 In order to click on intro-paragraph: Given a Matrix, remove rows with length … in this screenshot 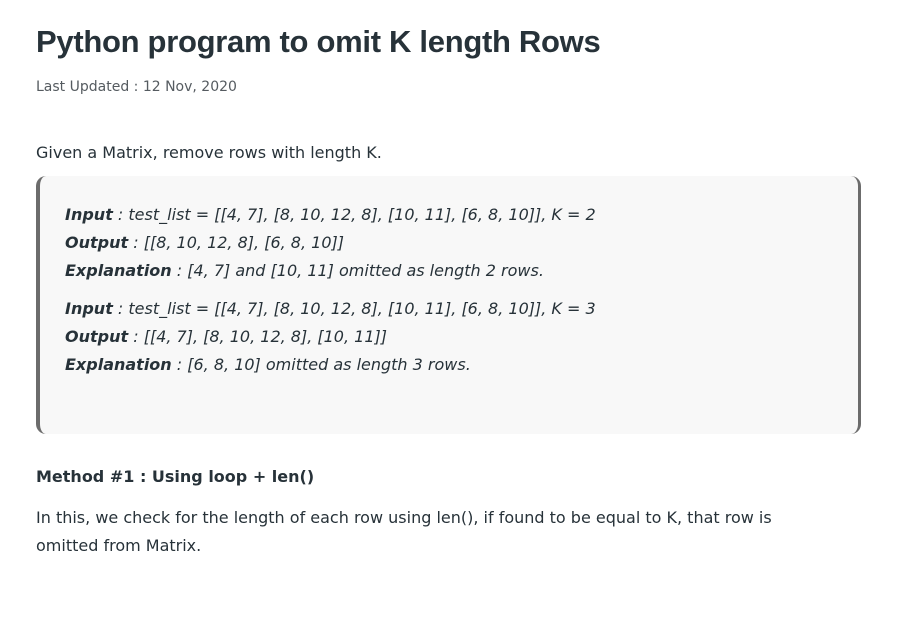, I will do `click(209, 152)`.